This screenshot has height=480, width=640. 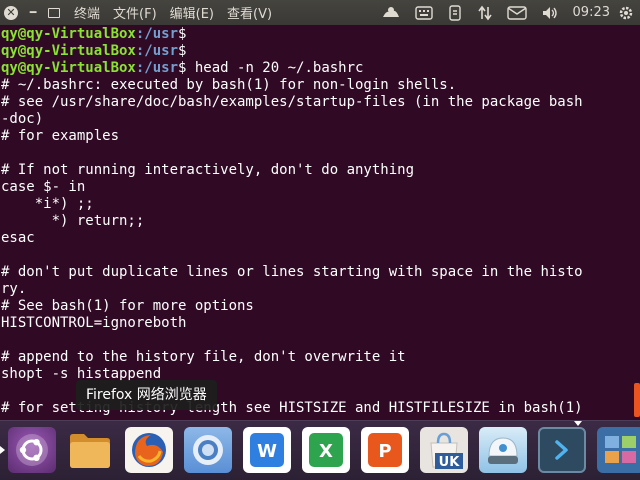 I want to click on minimize-icon: ━, so click(x=33, y=12).